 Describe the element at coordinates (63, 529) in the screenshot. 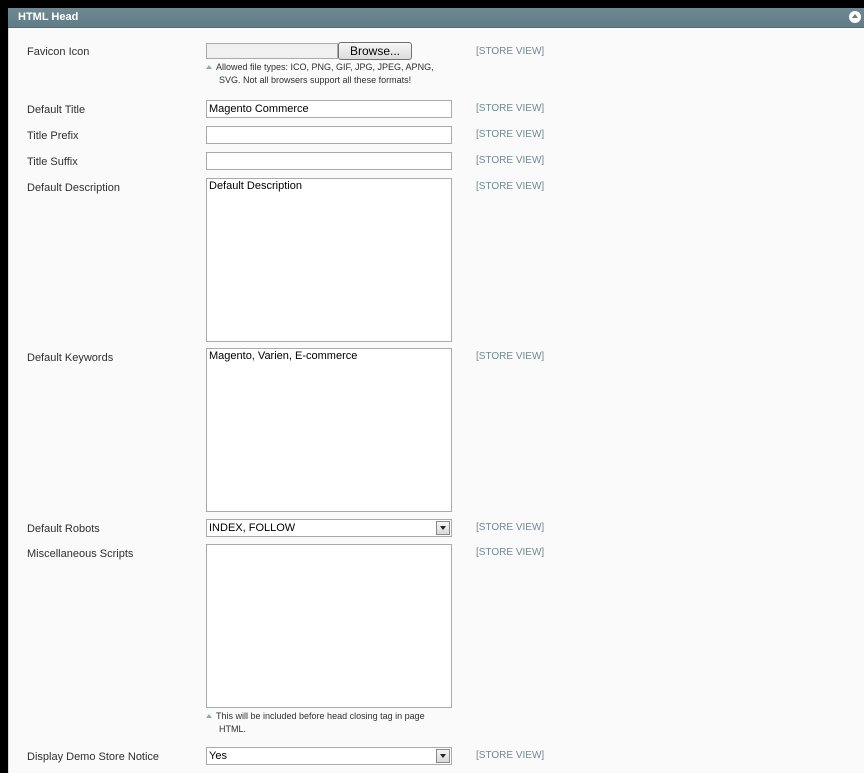

I see `default-robots-label: Default Robots` at that location.